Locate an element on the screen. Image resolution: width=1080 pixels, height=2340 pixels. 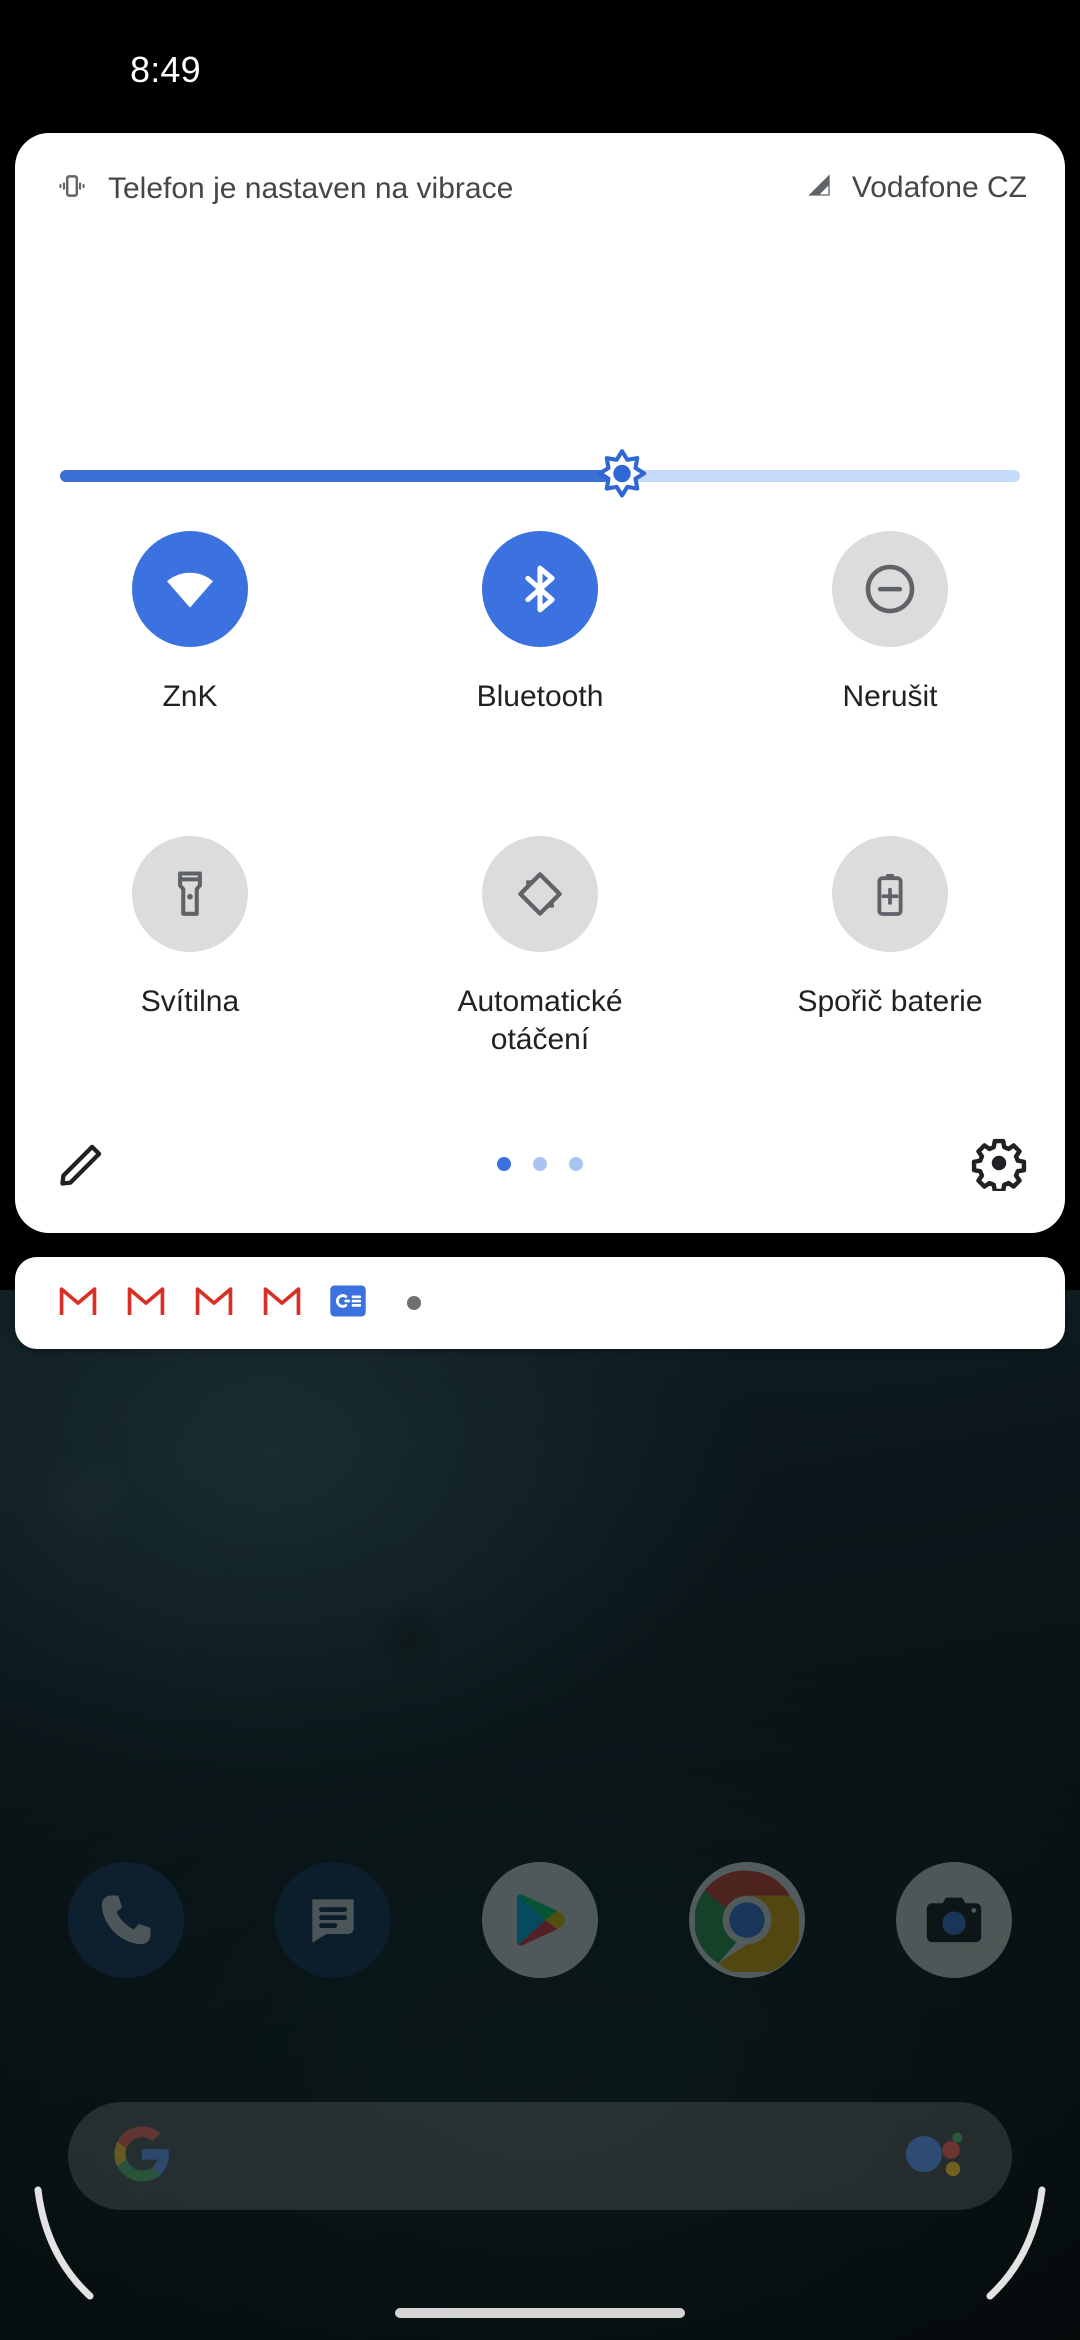
home-gesture-pill is located at coordinates (540, 2313).